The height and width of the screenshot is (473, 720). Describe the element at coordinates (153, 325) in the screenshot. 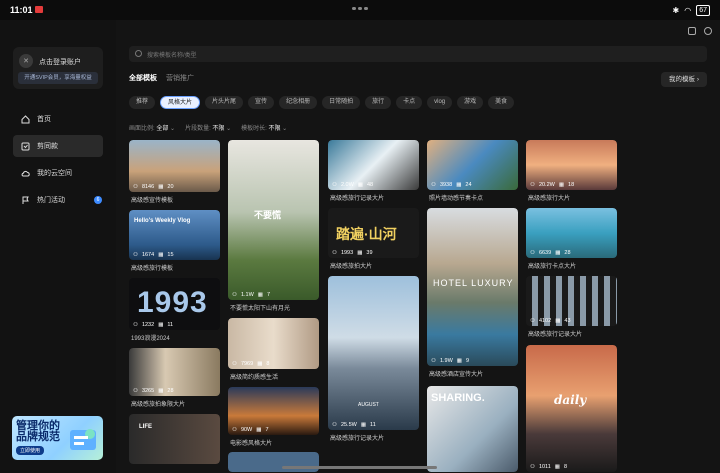

I see `template-stats: ⚇ 1232 ▦ 11` at that location.